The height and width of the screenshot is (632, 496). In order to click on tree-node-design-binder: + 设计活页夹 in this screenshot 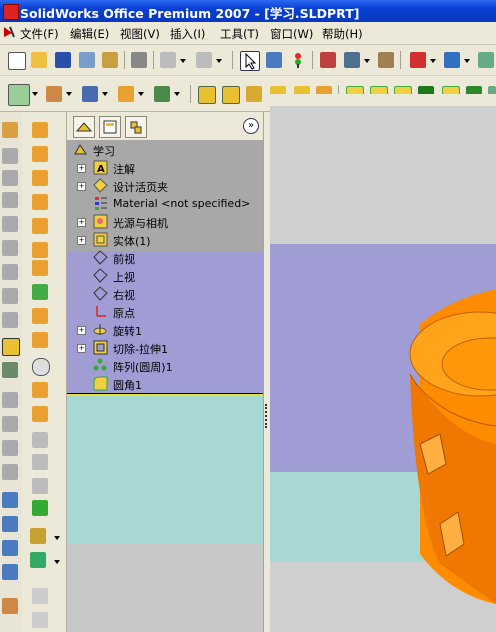, I will do `click(165, 186)`.